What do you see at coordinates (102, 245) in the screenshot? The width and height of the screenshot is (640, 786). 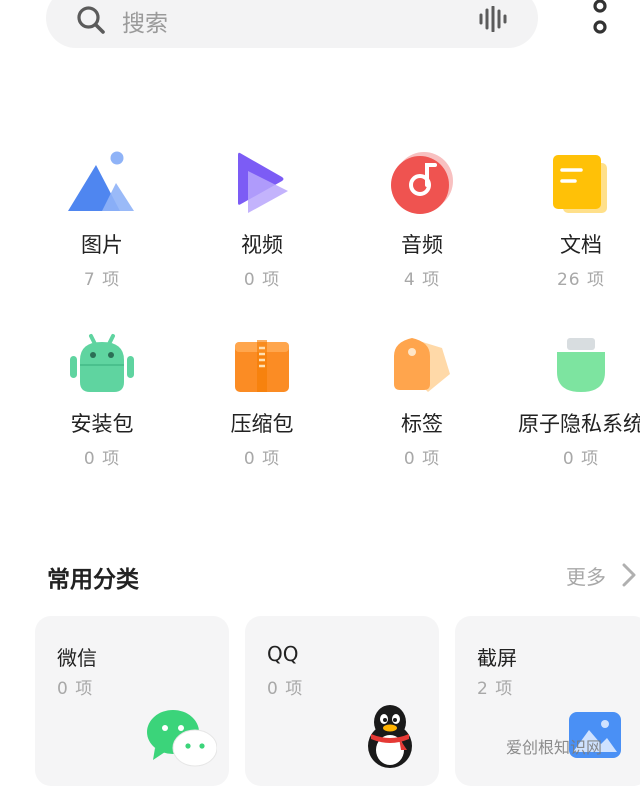 I see `grid-item-label: 图片` at bounding box center [102, 245].